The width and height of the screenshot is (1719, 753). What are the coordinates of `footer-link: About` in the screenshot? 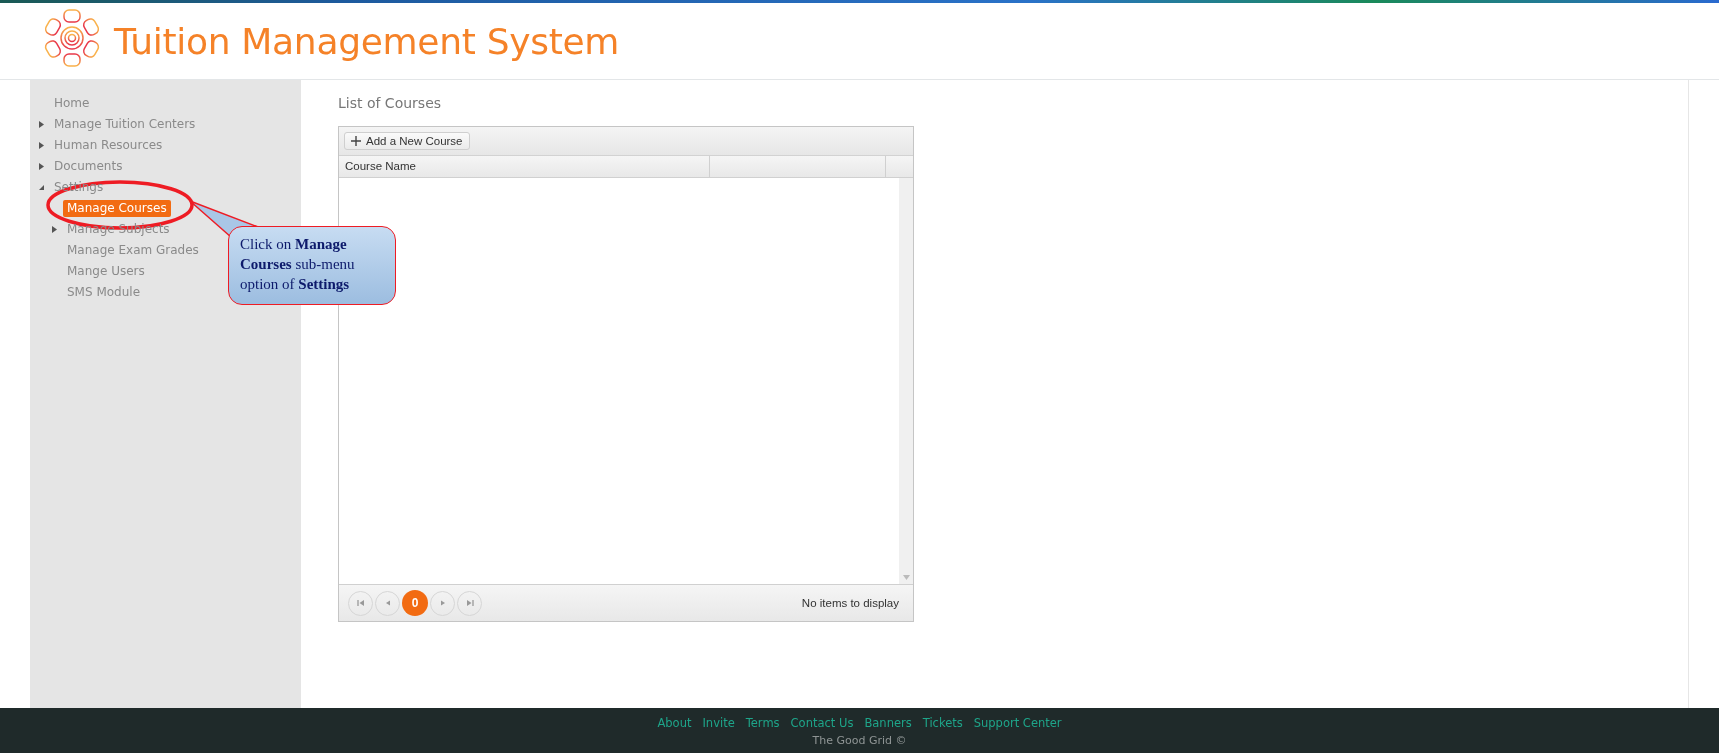 It's located at (674, 723).